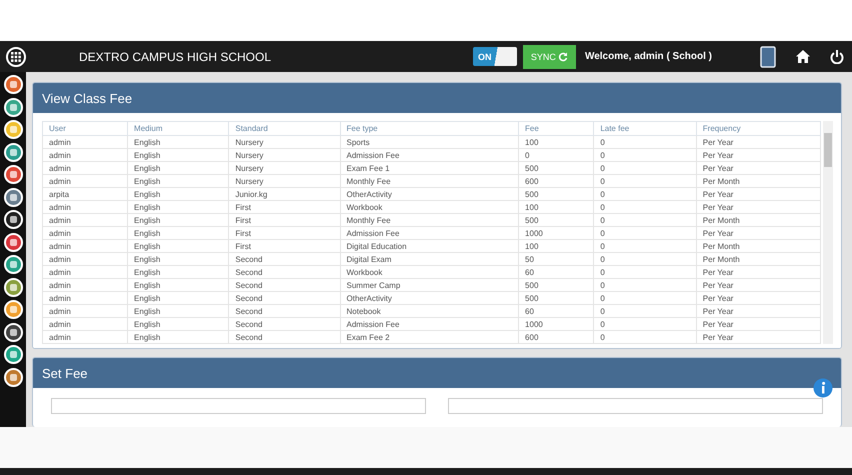 Image resolution: width=852 pixels, height=475 pixels. What do you see at coordinates (549, 56) in the screenshot?
I see `sync-button: SYNC` at bounding box center [549, 56].